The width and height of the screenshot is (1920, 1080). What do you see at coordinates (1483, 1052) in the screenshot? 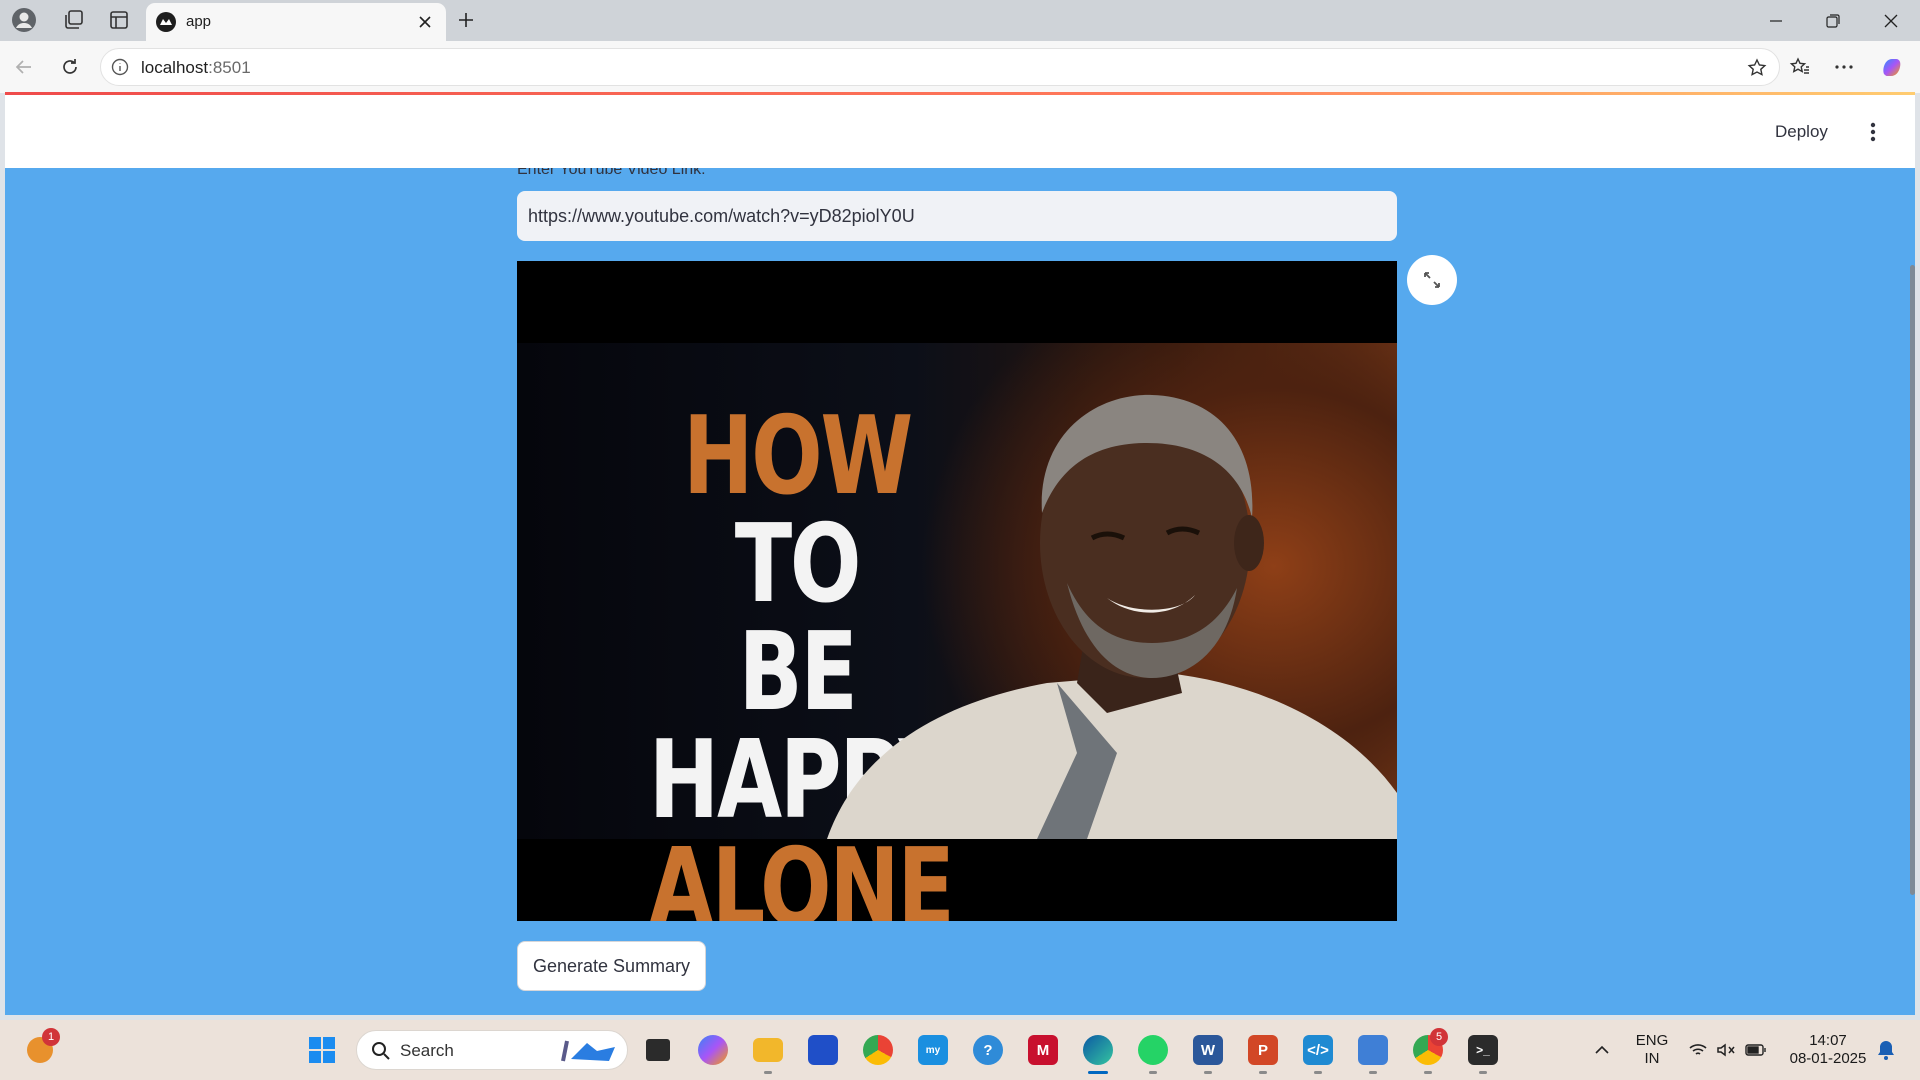
I see `terminal-icon: >_` at bounding box center [1483, 1052].